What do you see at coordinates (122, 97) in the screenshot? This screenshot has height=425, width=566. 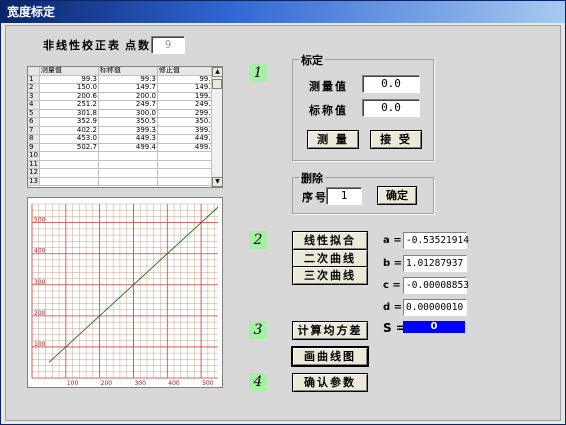 I see `table-row: 3 200.6 200.0 199.9` at bounding box center [122, 97].